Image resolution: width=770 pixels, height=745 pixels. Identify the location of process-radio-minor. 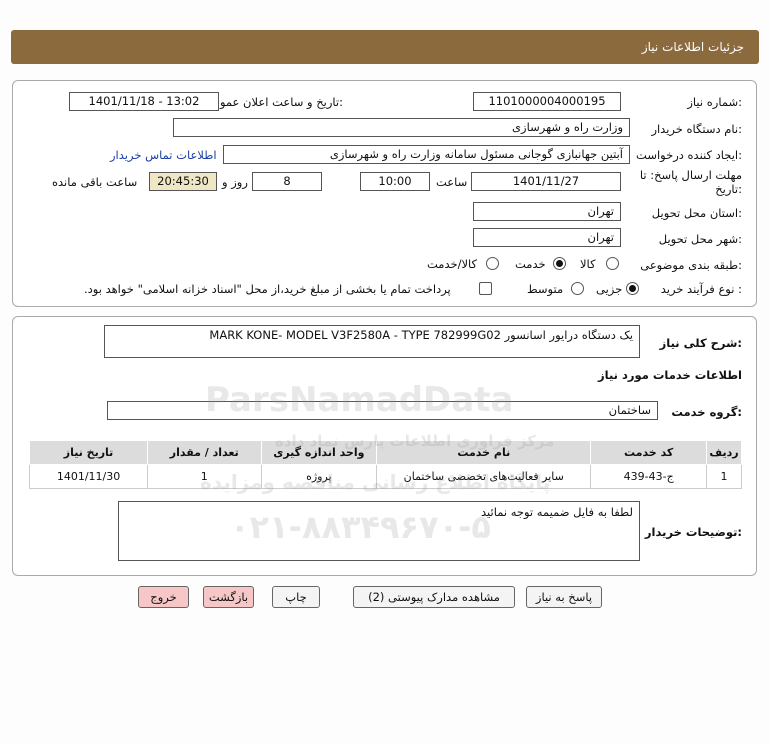
(632, 288).